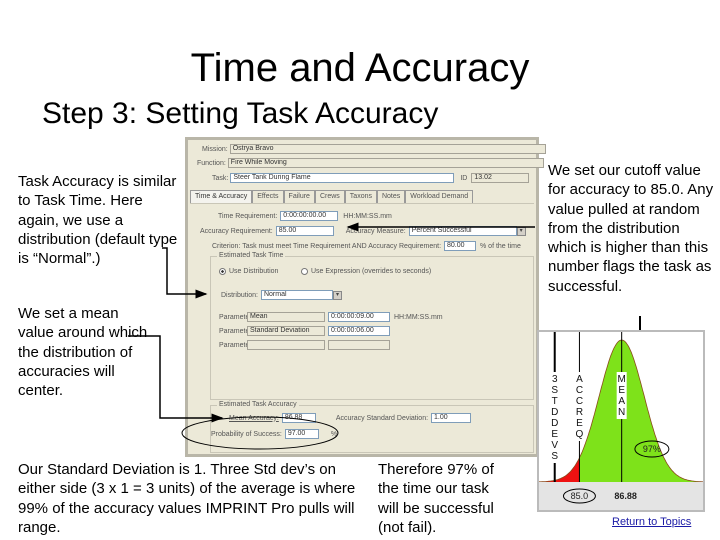  I want to click on arrow-to-distribution, so click(185, 273).